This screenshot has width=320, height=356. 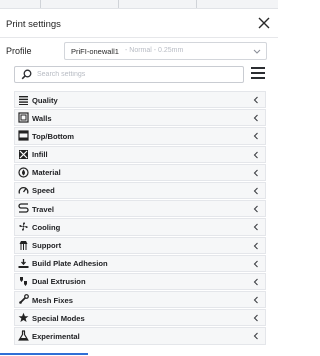 What do you see at coordinates (52, 300) in the screenshot?
I see `category-label: Mesh Fixes` at bounding box center [52, 300].